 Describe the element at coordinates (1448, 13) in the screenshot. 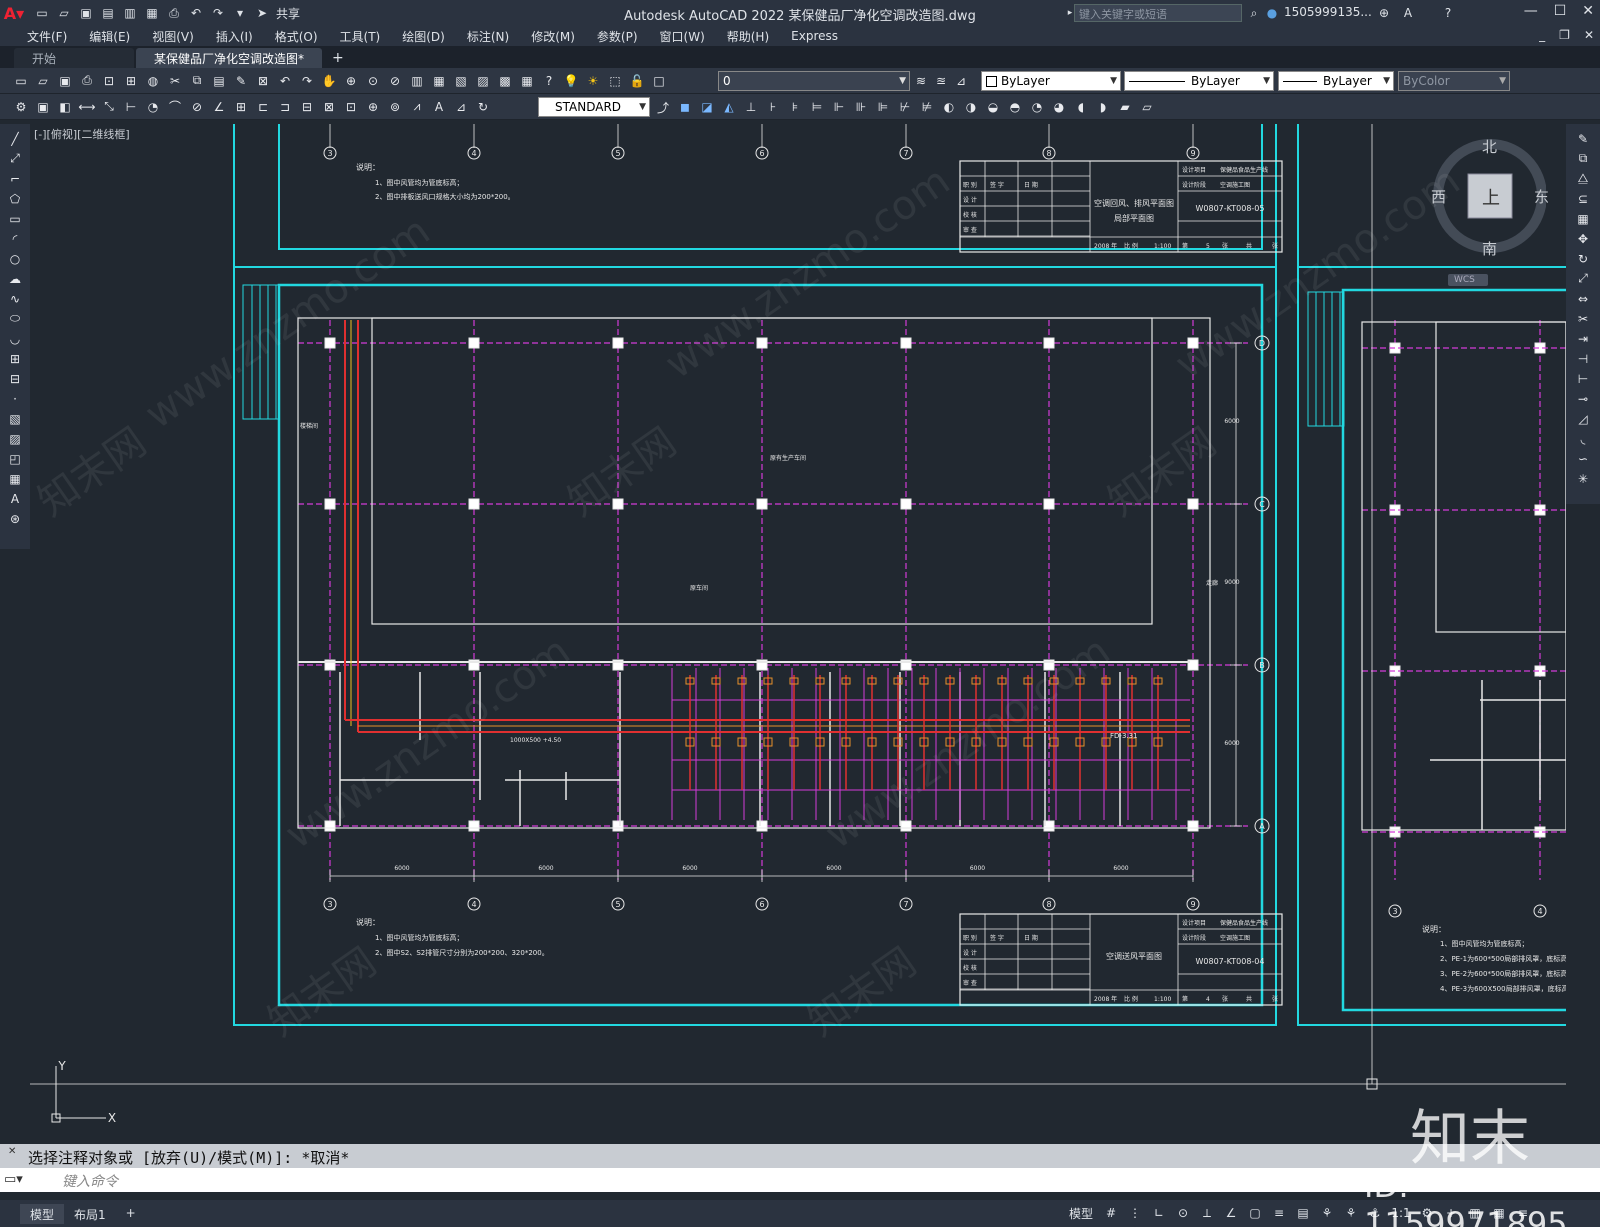

I see `help-icon: ?` at that location.